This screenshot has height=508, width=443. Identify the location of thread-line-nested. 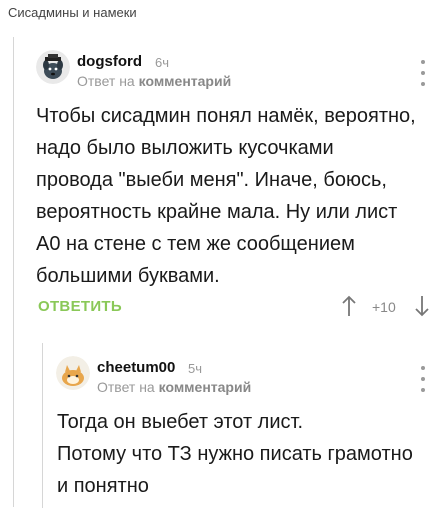
(42, 425).